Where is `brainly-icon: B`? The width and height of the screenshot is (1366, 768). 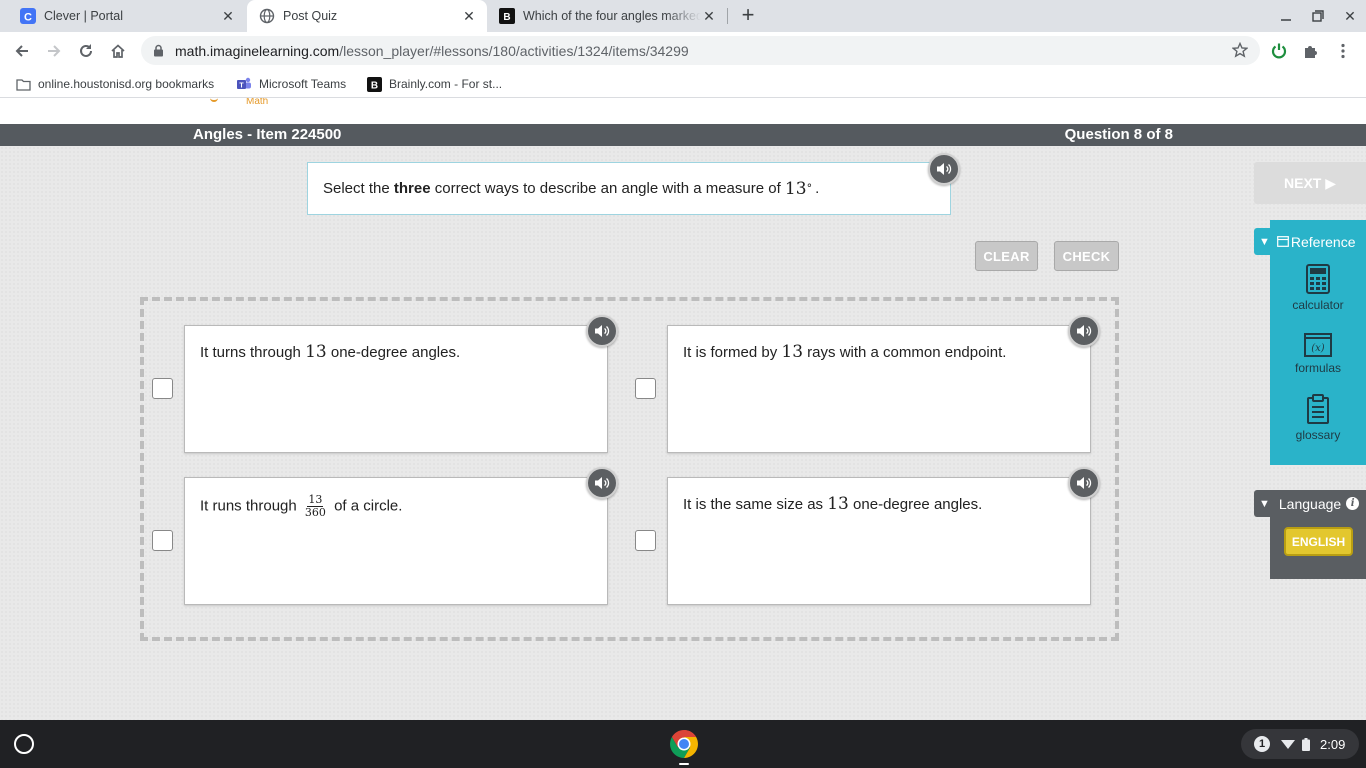
brainly-icon: B is located at coordinates (374, 84).